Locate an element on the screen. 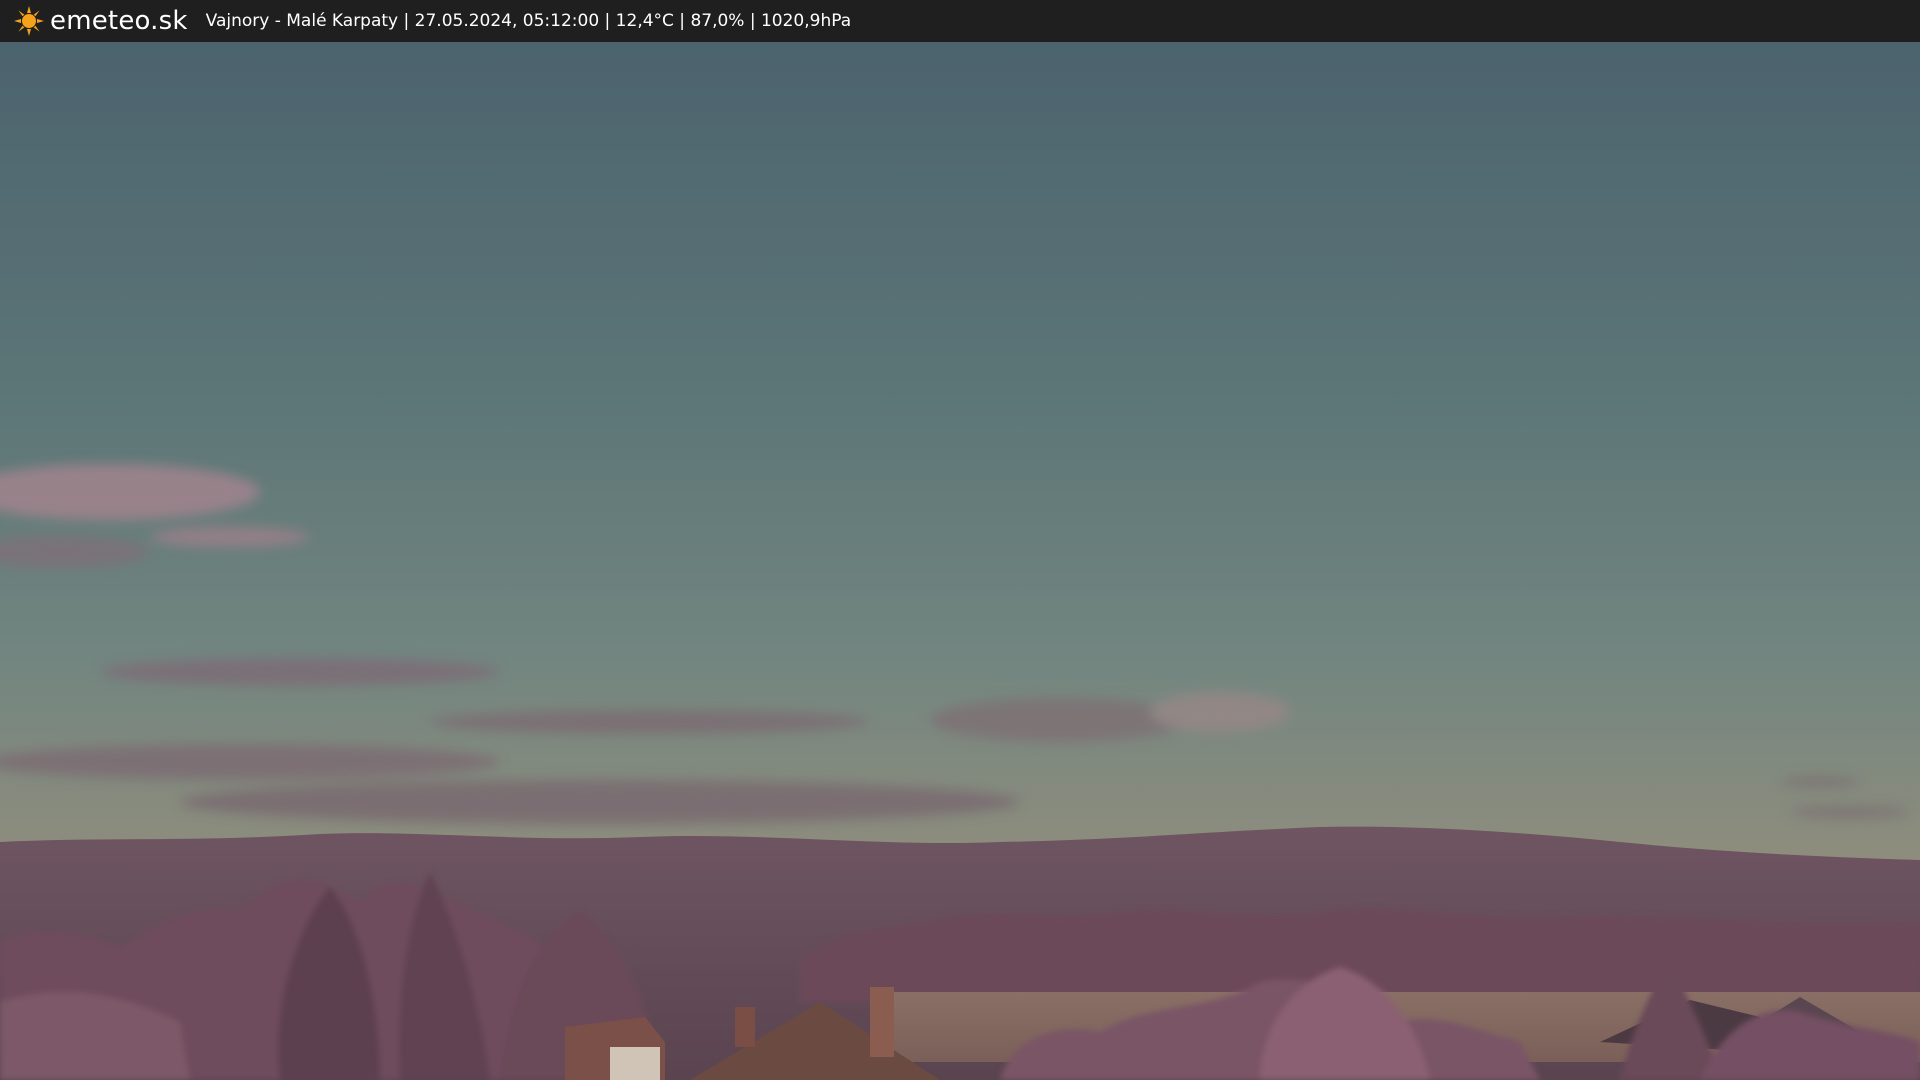  sun-icon is located at coordinates (29, 21).